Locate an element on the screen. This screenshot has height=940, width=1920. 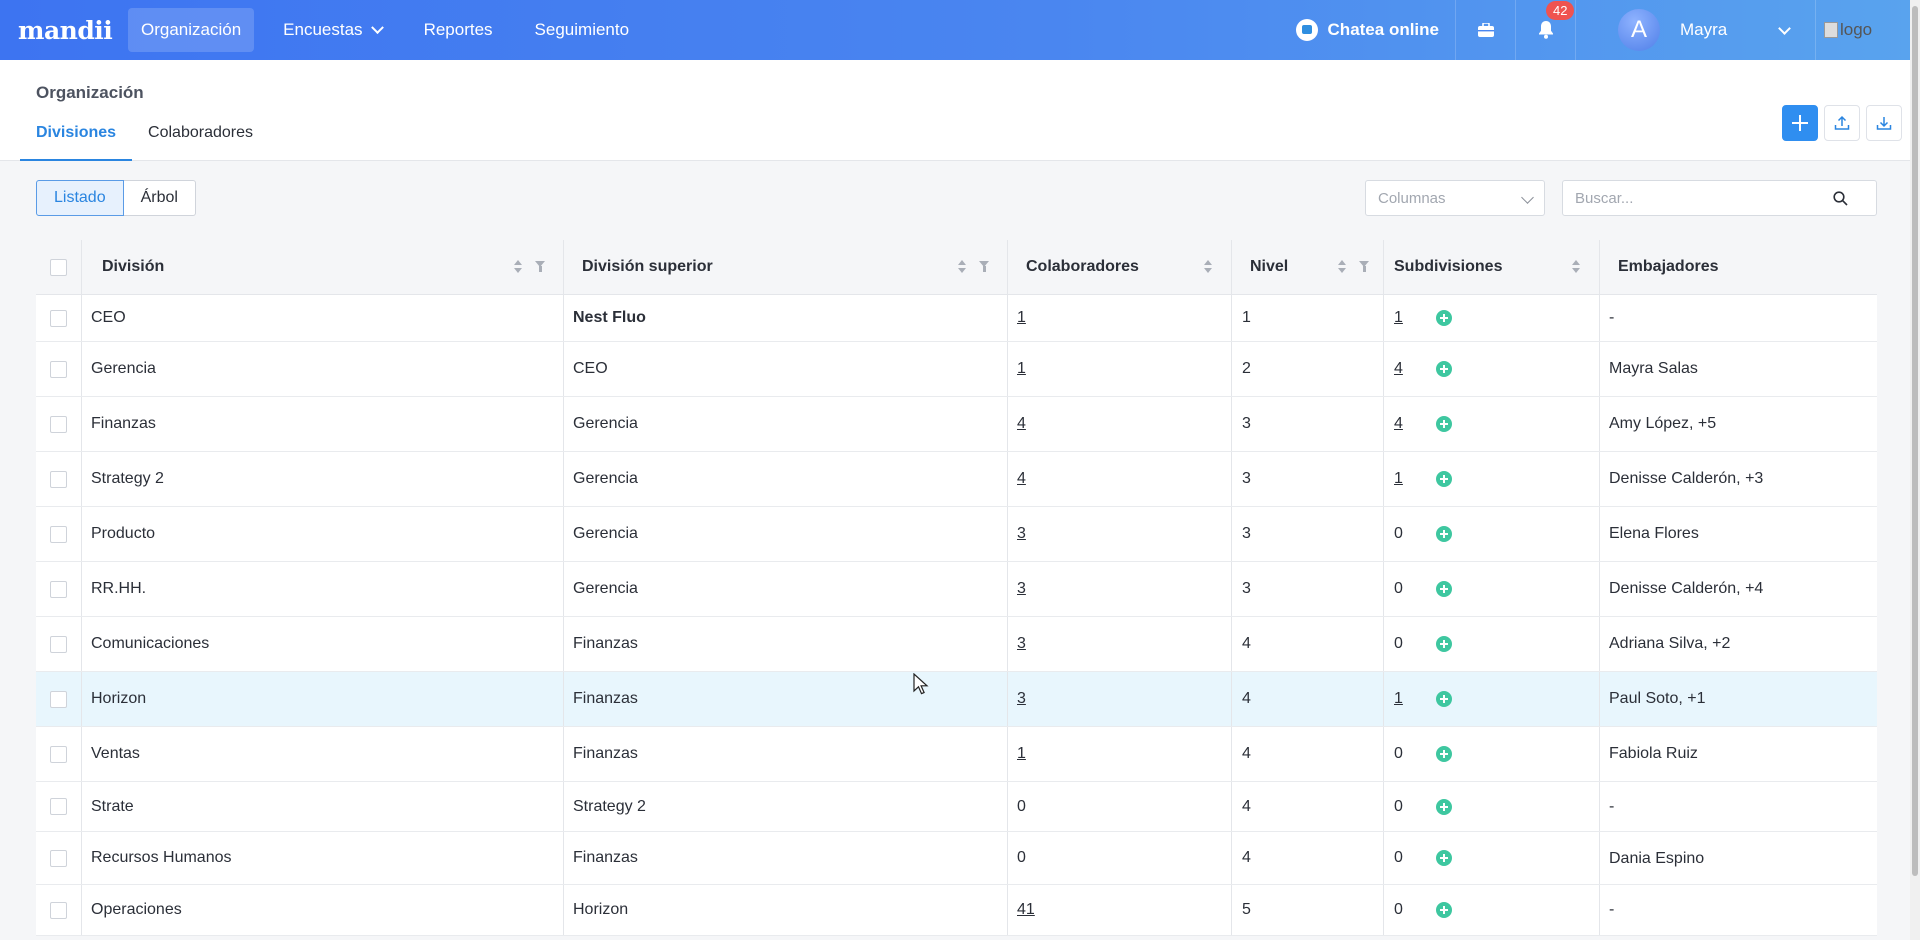
nav-item-organizacion: Organización is located at coordinates (191, 30).